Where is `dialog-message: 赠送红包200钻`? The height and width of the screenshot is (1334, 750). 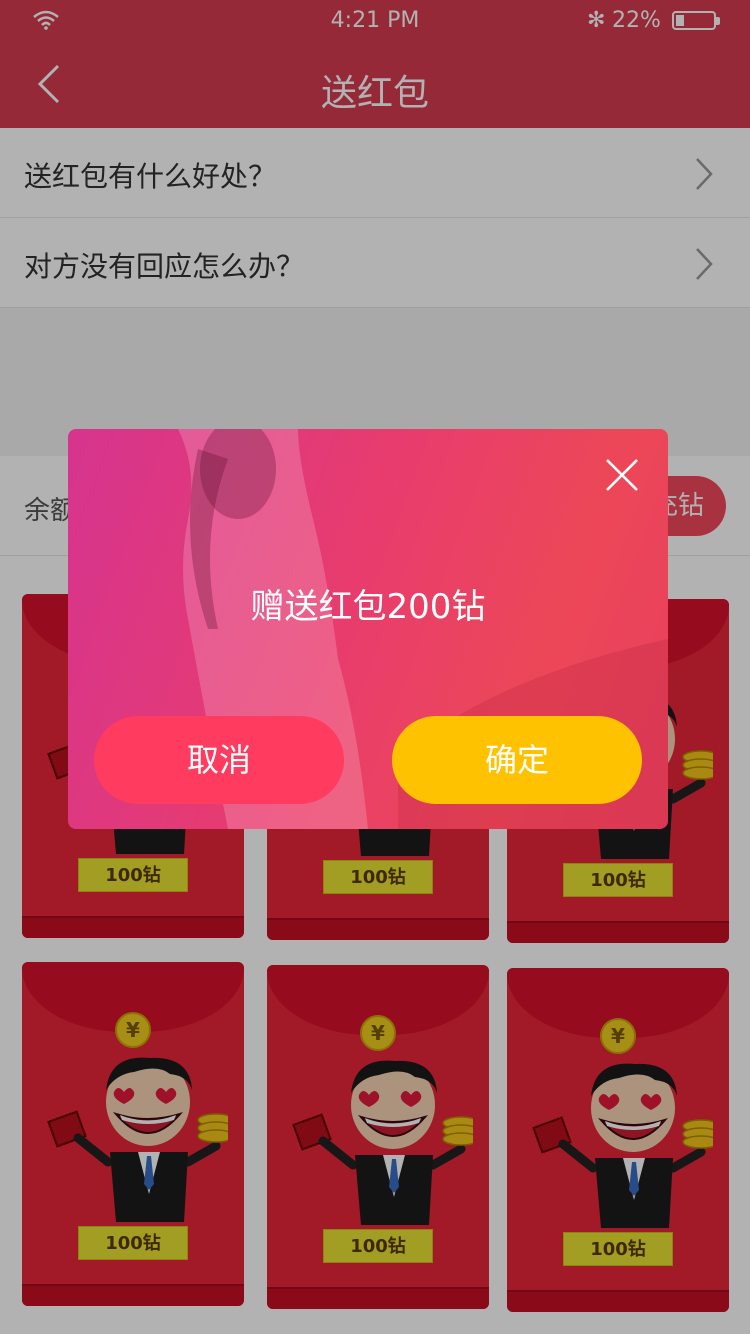 dialog-message: 赠送红包200钻 is located at coordinates (368, 607).